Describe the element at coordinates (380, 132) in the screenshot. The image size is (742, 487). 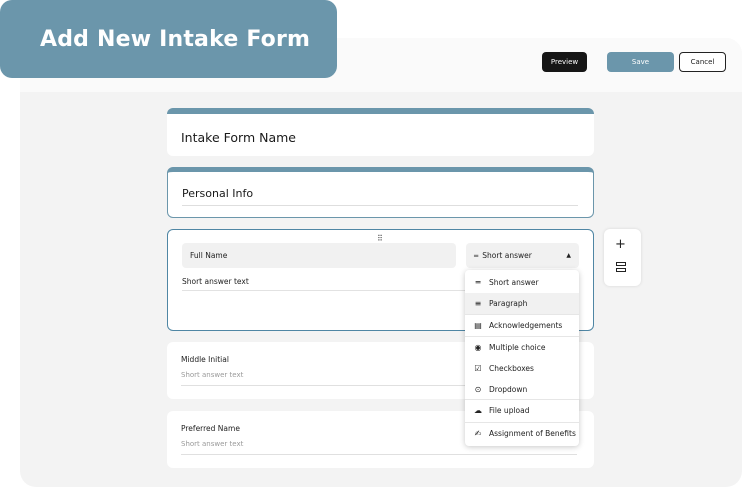
I see `form-name-card: Intake Form Name` at that location.